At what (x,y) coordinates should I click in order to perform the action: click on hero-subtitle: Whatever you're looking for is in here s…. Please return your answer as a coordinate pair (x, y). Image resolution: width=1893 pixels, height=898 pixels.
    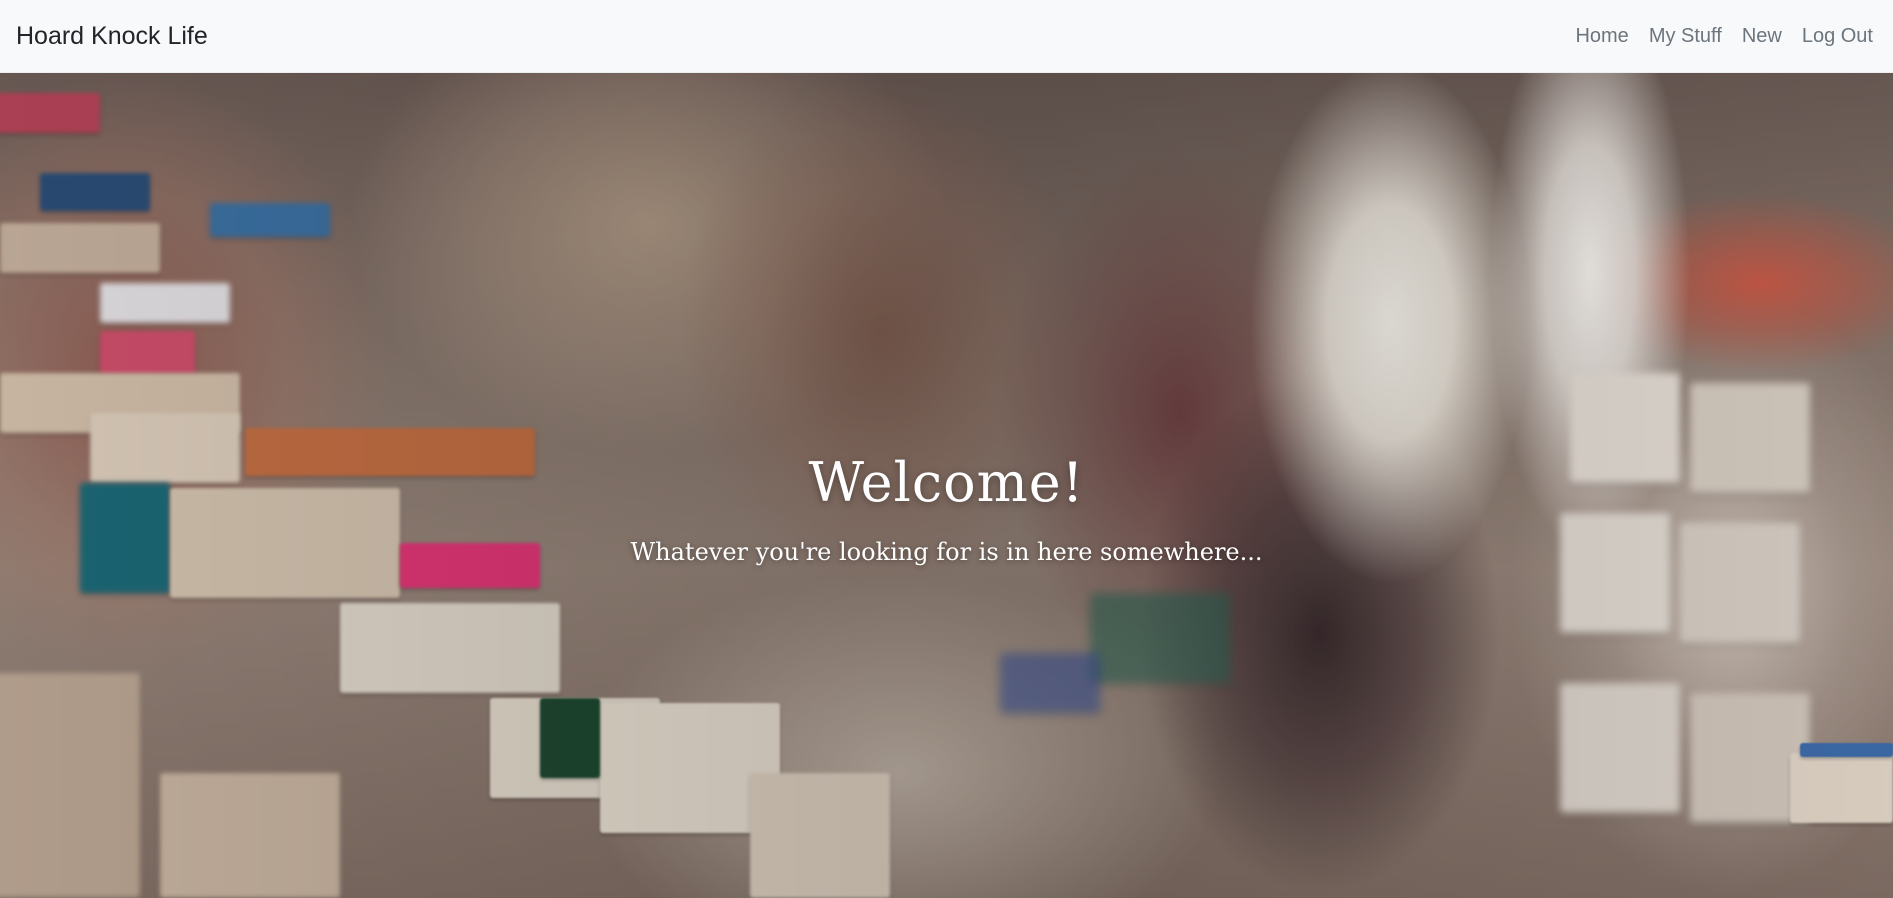
    Looking at the image, I should click on (946, 552).